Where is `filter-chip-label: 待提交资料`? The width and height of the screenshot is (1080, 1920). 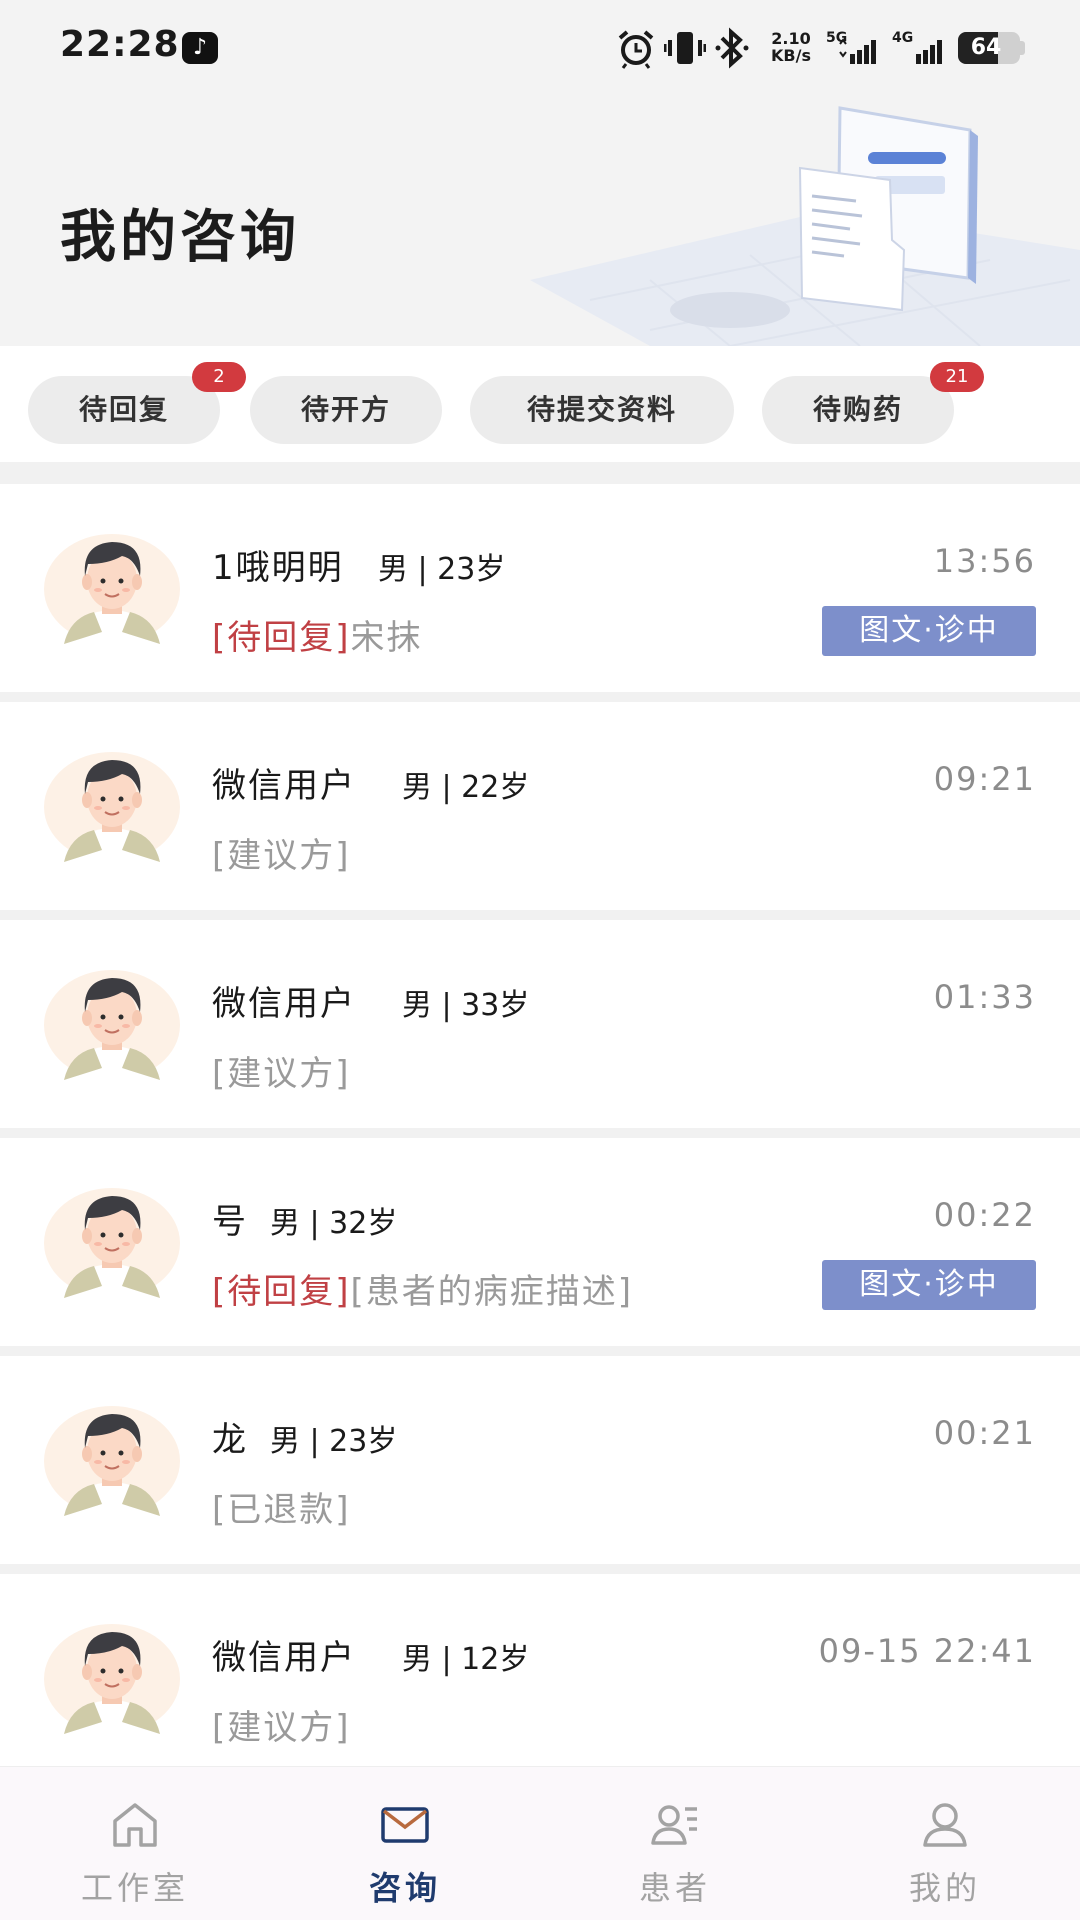
filter-chip-label: 待提交资料 is located at coordinates (601, 409).